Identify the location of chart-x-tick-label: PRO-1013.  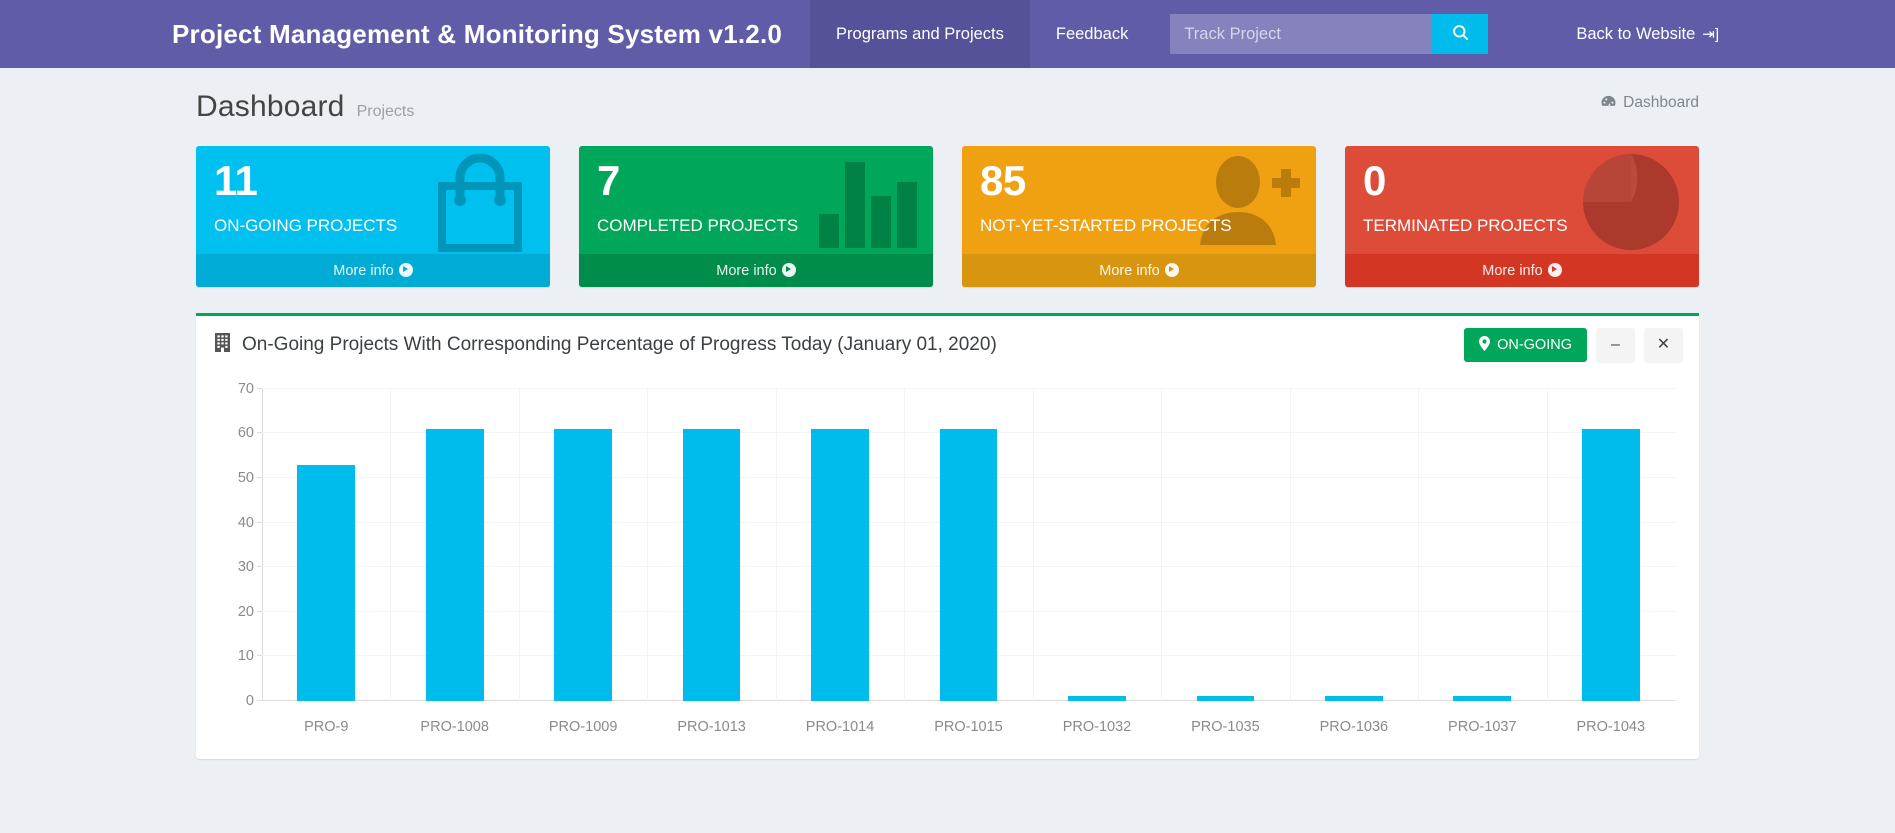
(711, 726).